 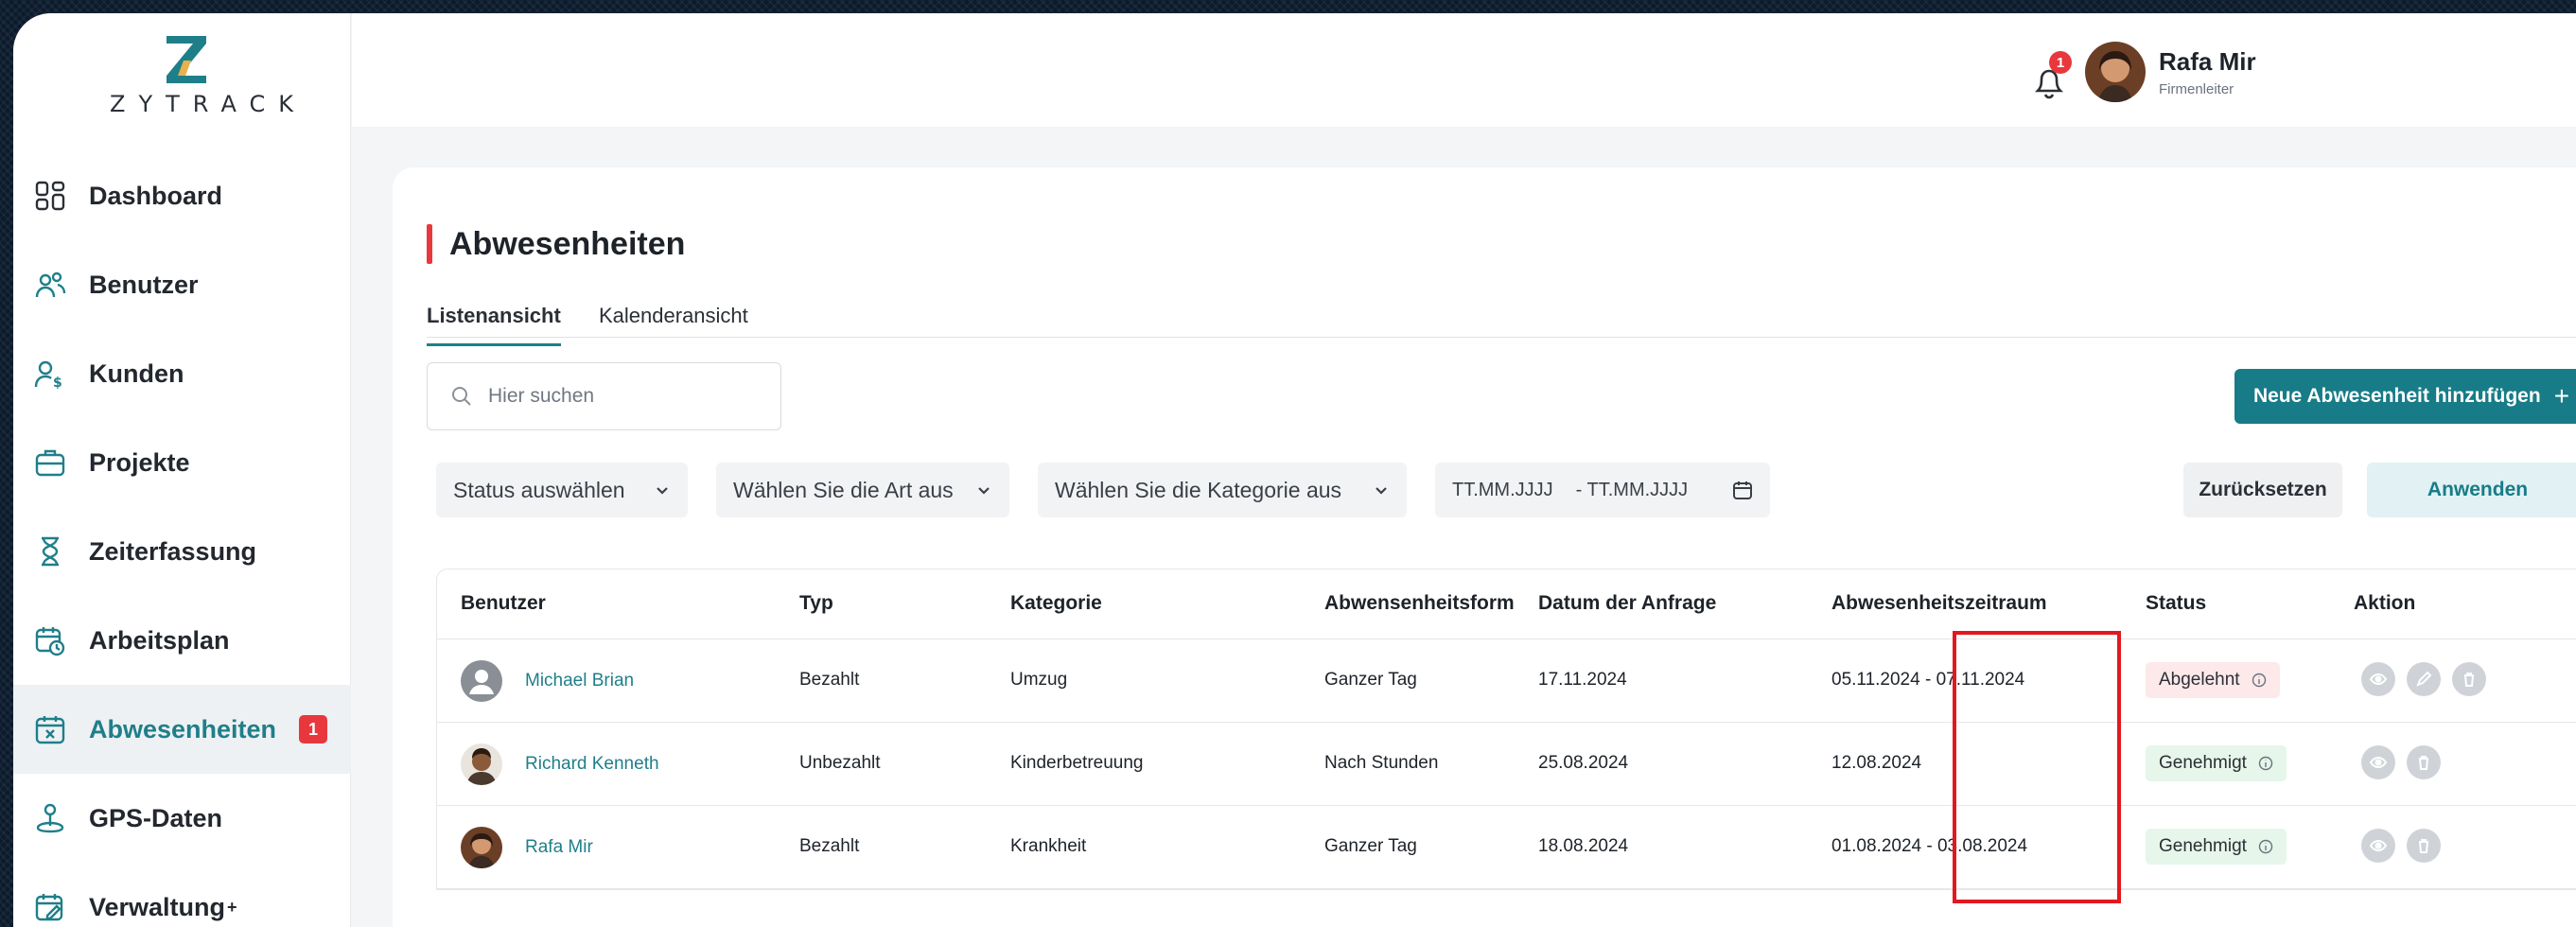 I want to click on brand-name: ZYTRACK, so click(x=209, y=104).